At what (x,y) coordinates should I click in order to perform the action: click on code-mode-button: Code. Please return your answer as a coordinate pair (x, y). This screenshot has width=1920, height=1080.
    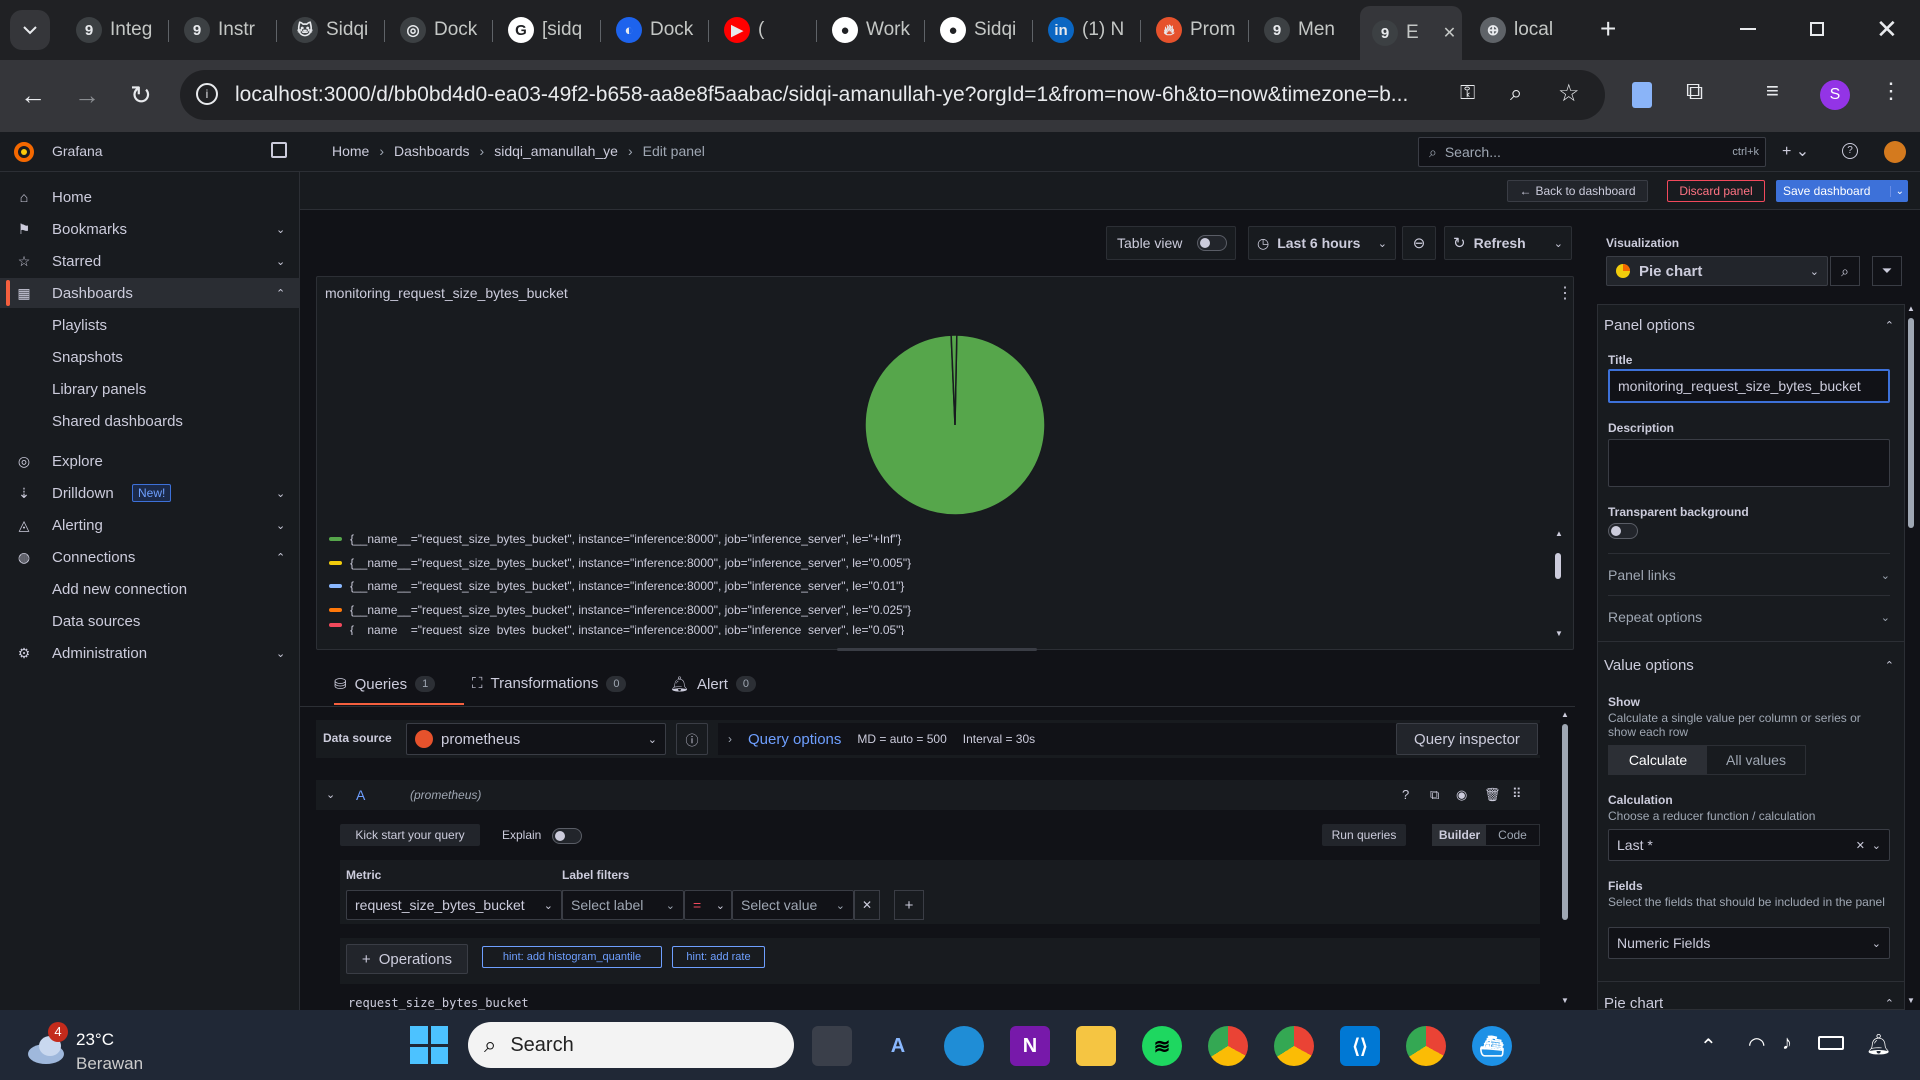
    Looking at the image, I should click on (1512, 835).